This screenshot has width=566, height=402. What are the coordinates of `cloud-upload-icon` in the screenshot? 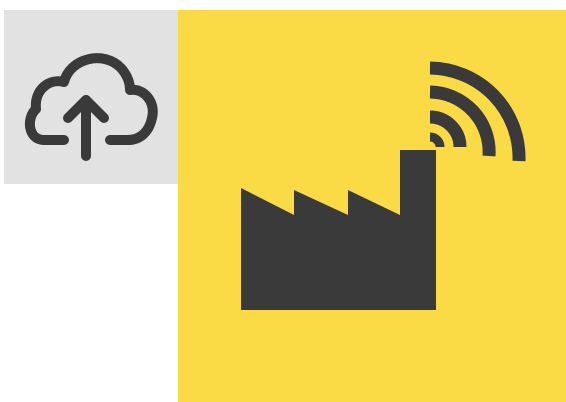 It's located at (91, 107).